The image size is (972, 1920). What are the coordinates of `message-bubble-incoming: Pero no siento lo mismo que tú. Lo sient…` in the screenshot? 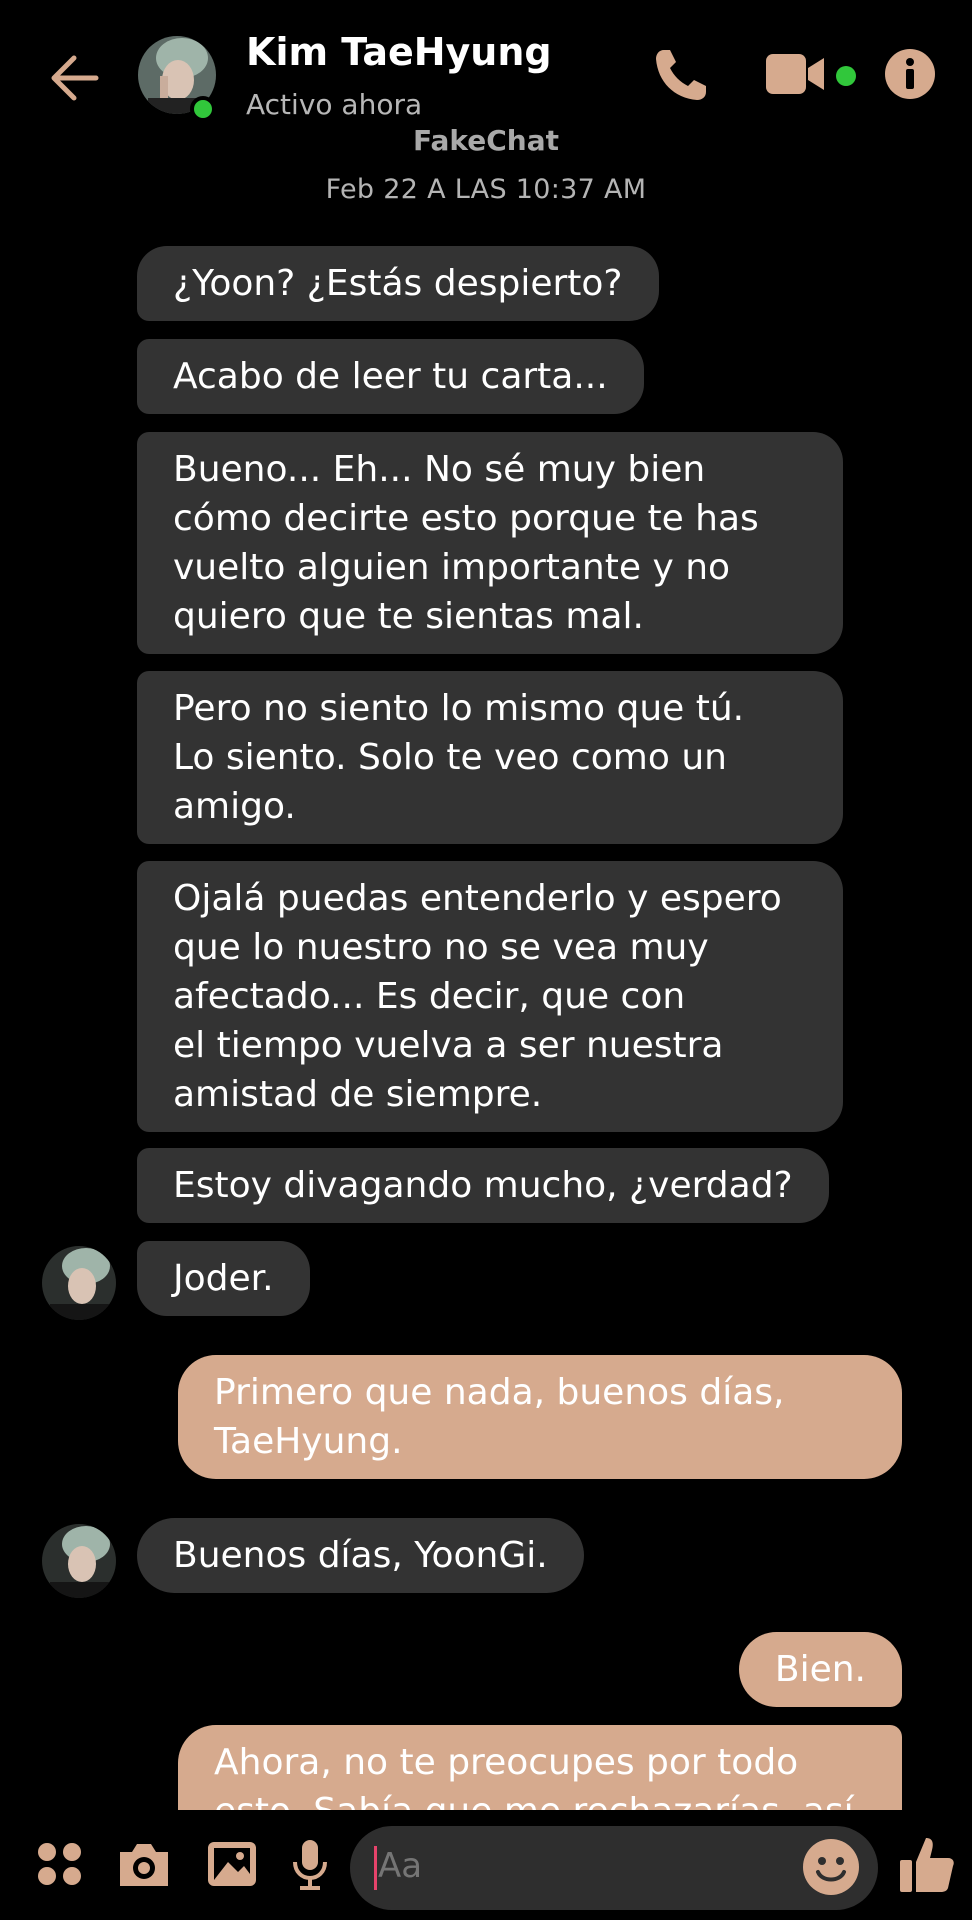 It's located at (490, 757).